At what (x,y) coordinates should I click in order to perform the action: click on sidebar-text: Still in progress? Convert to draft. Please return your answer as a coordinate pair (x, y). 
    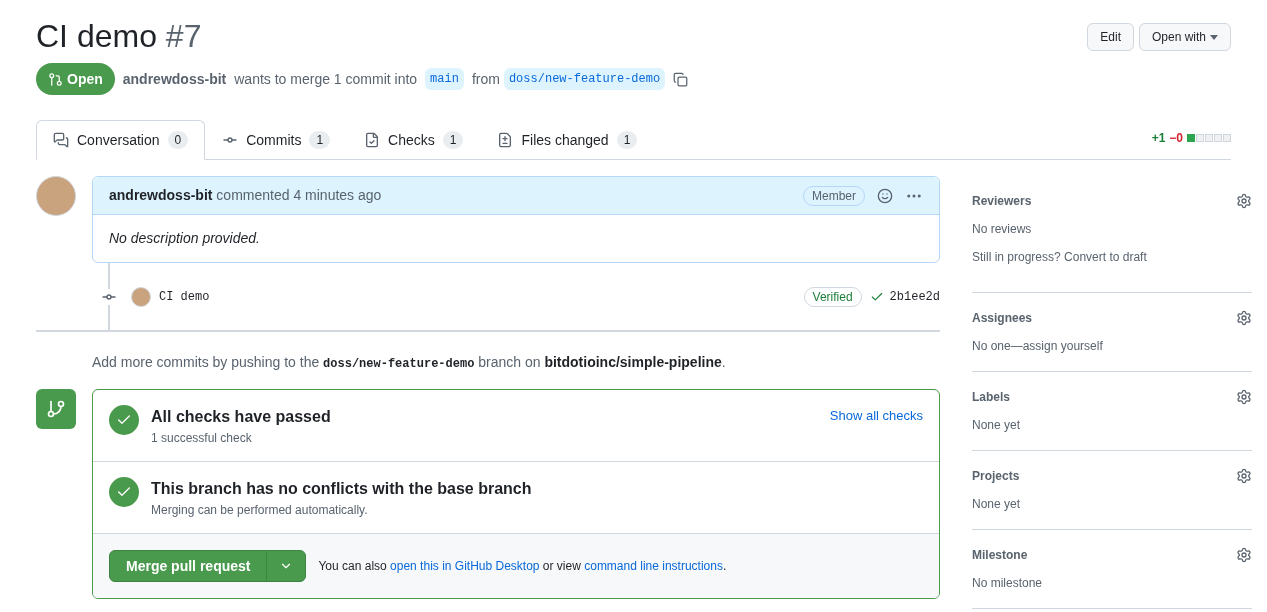
    Looking at the image, I should click on (1060, 257).